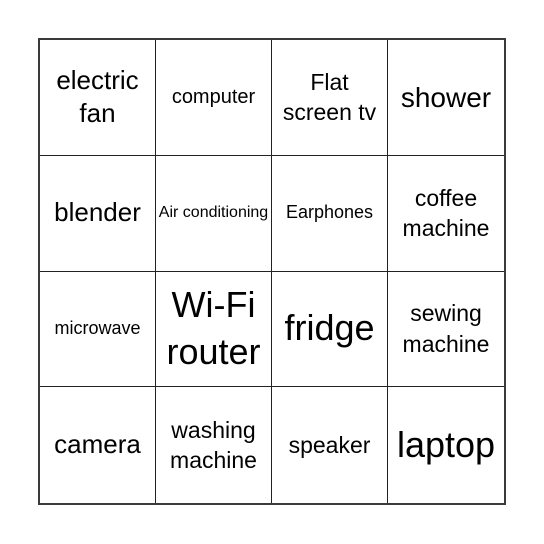 Image resolution: width=544 pixels, height=544 pixels. I want to click on bingo-cell-label: Flat screen tv, so click(329, 97).